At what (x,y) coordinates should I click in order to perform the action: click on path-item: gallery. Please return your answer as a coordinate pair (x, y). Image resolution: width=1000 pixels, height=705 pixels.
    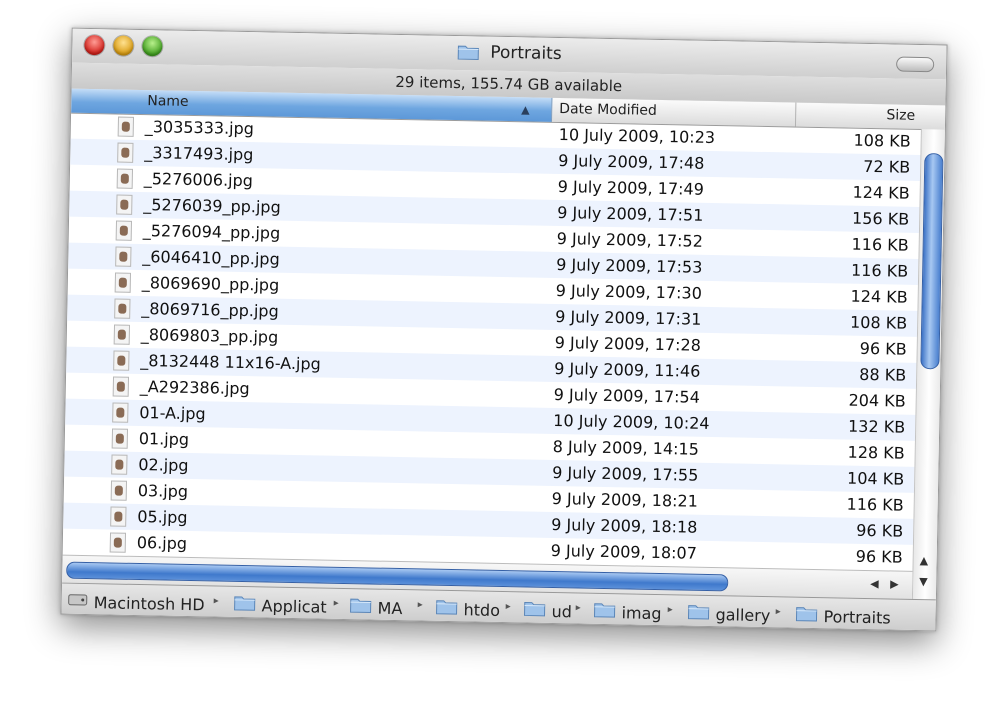
    Looking at the image, I should click on (729, 614).